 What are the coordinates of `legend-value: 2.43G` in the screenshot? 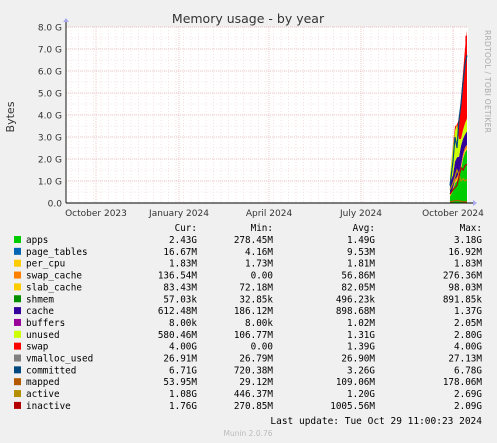 It's located at (183, 240).